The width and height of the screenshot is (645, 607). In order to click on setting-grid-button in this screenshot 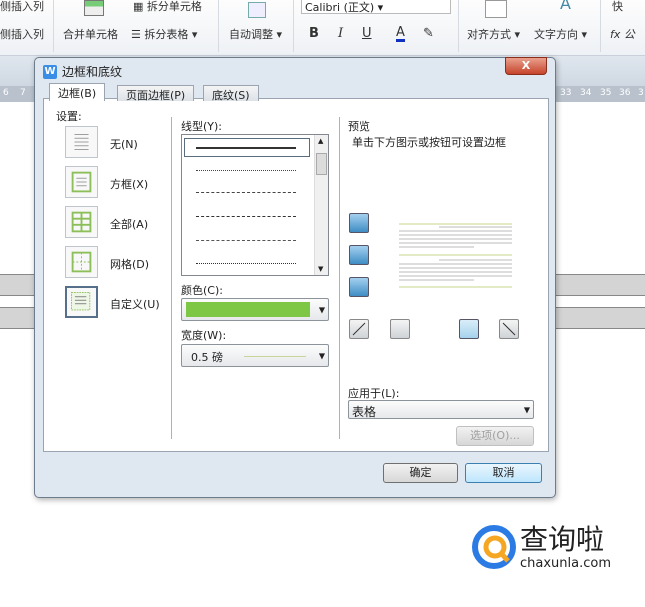, I will do `click(81, 262)`.